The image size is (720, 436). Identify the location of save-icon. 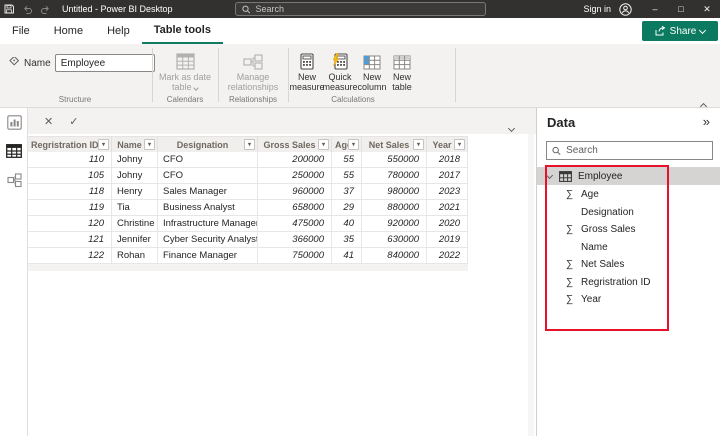
(9, 9).